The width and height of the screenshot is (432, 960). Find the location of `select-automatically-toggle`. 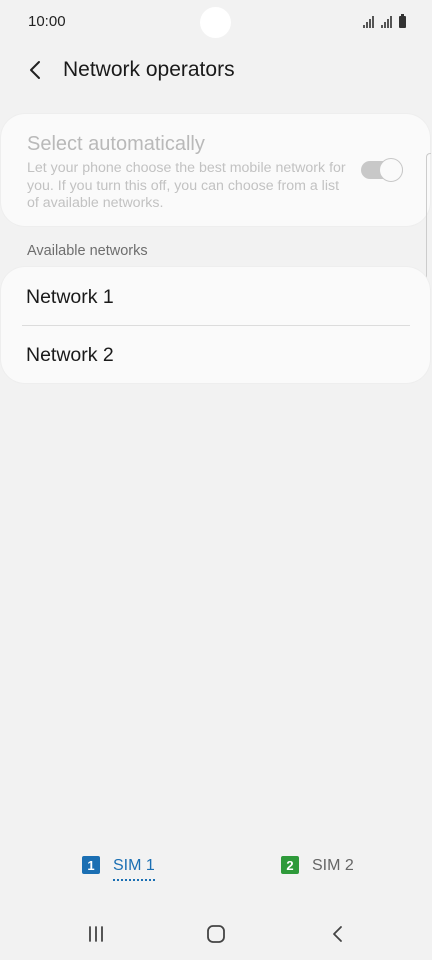

select-automatically-toggle is located at coordinates (382, 170).